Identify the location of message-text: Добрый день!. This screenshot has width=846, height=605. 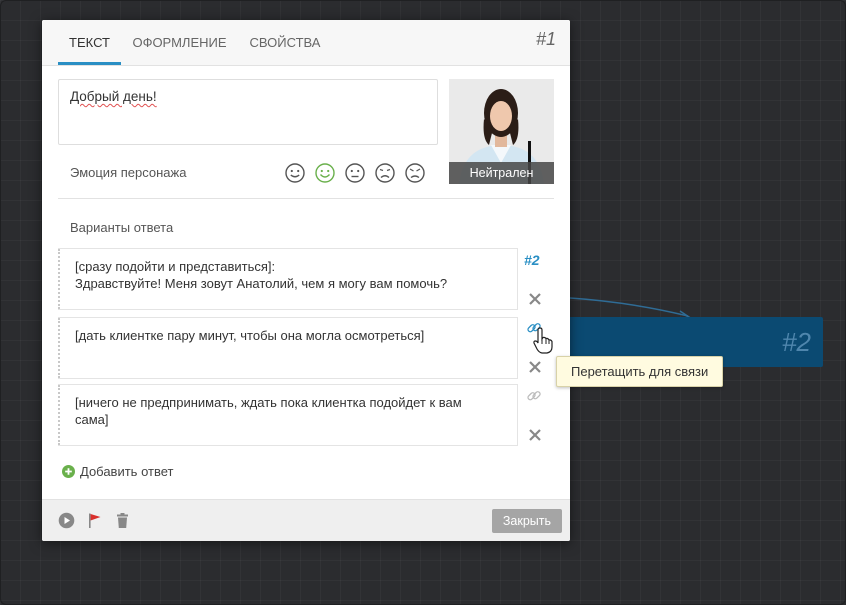
(113, 96).